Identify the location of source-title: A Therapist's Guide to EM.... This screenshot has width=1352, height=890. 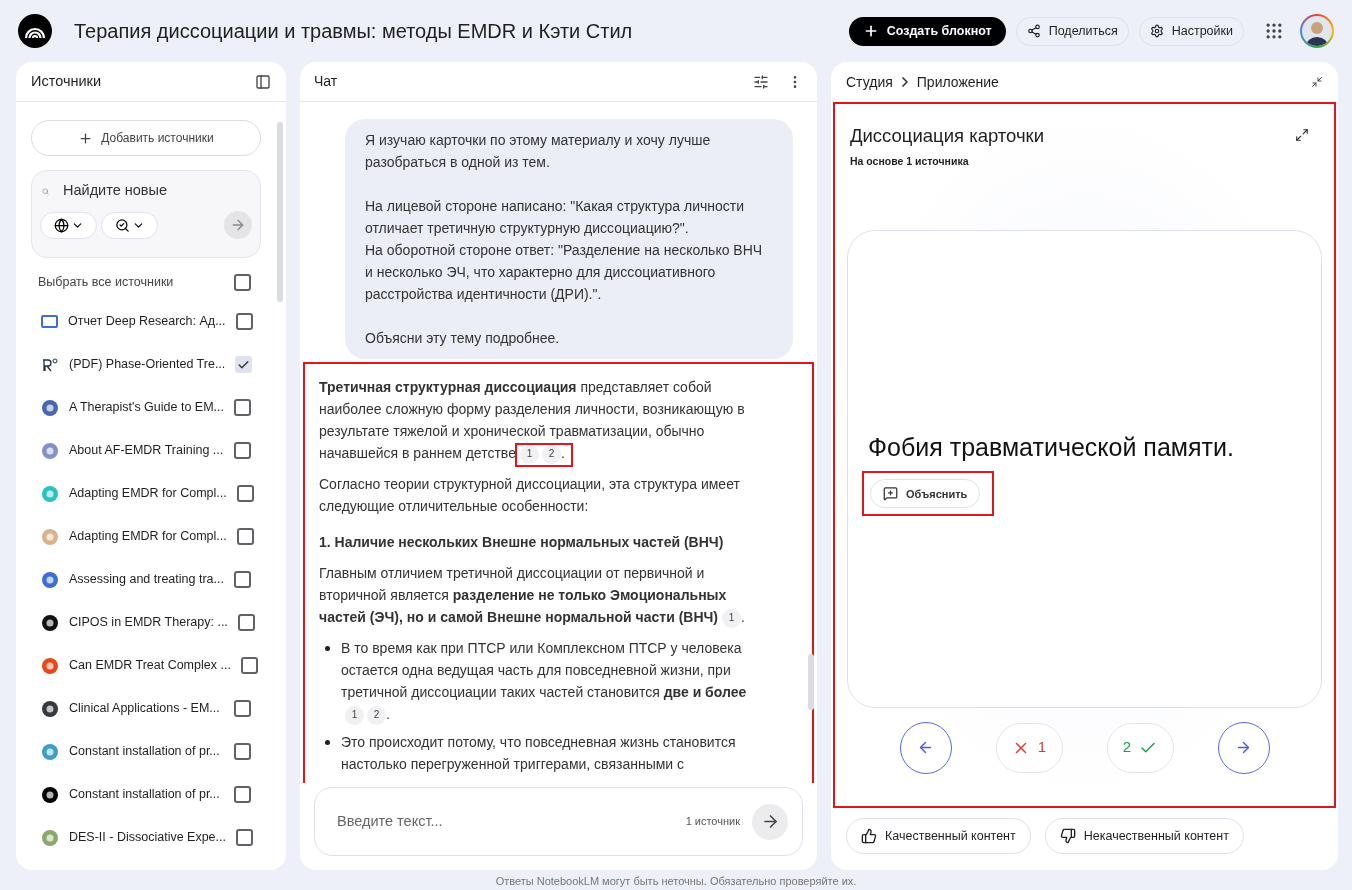
(146, 408).